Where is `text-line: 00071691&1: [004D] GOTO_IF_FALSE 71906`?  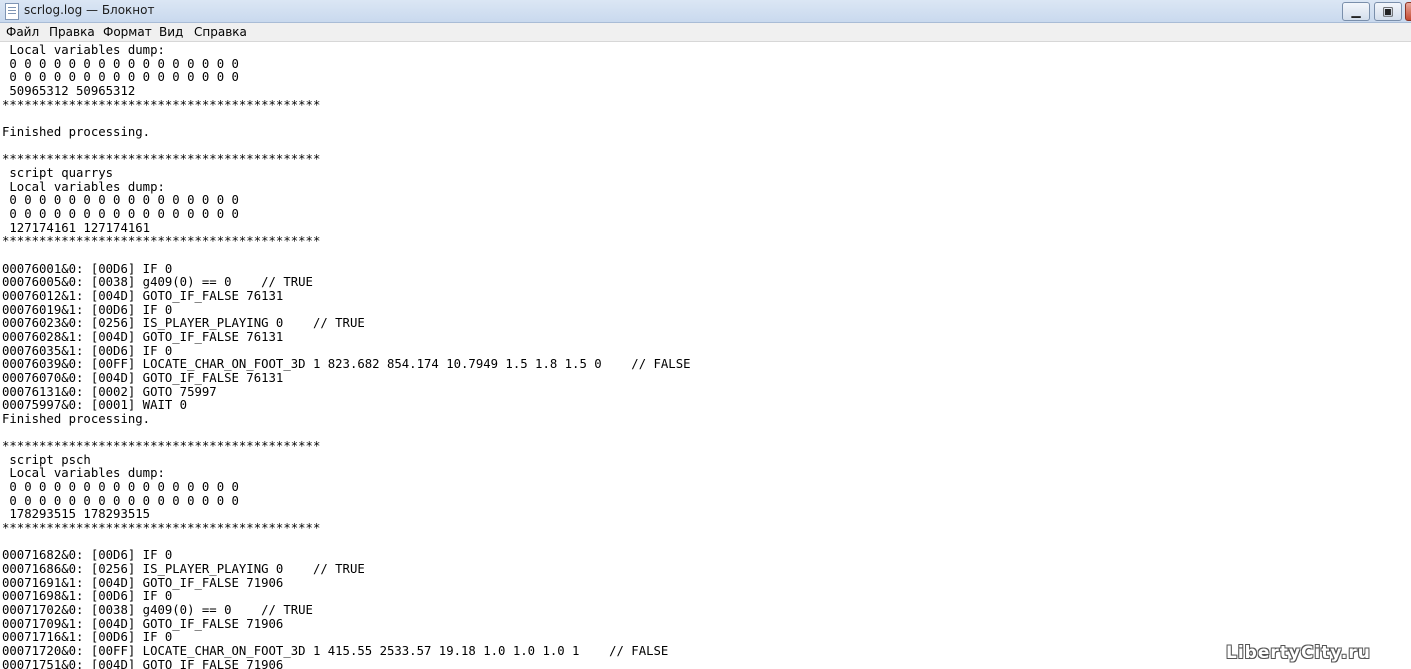 text-line: 00071691&1: [004D] GOTO_IF_FALSE 71906 is located at coordinates (143, 582).